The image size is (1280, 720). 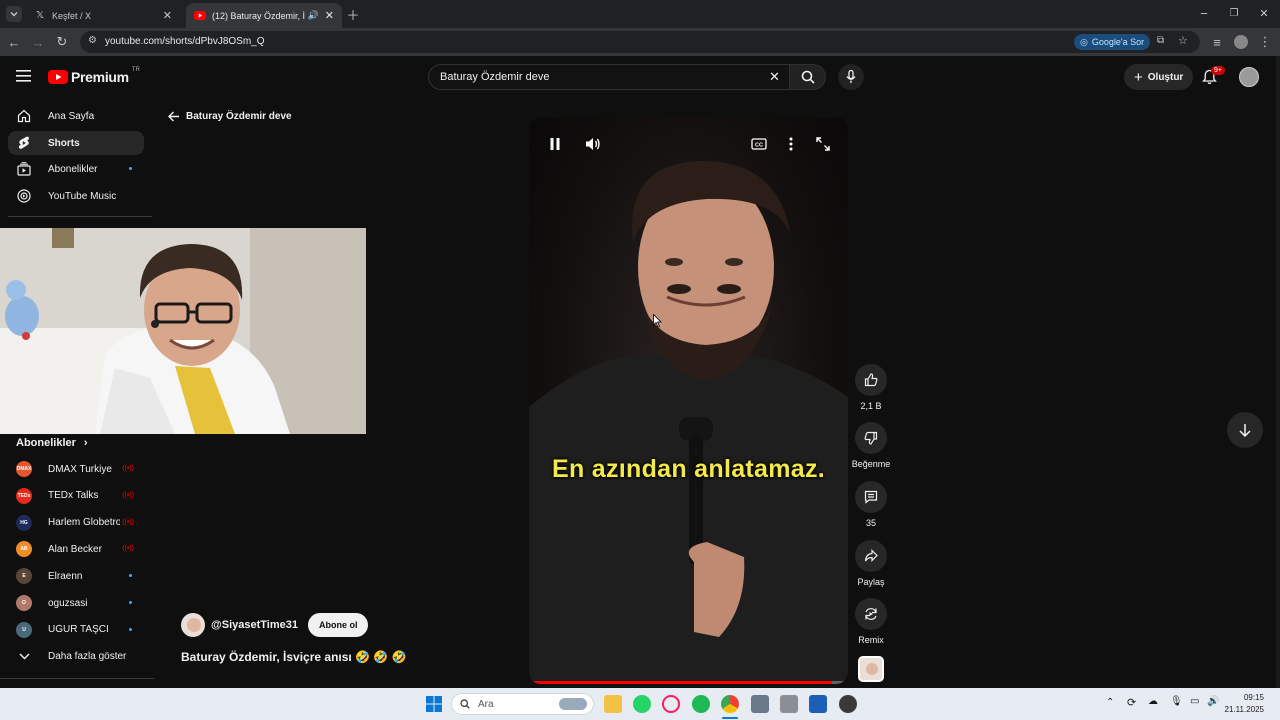 What do you see at coordinates (1131, 702) in the screenshot?
I see `sync-icon: ⟳` at bounding box center [1131, 702].